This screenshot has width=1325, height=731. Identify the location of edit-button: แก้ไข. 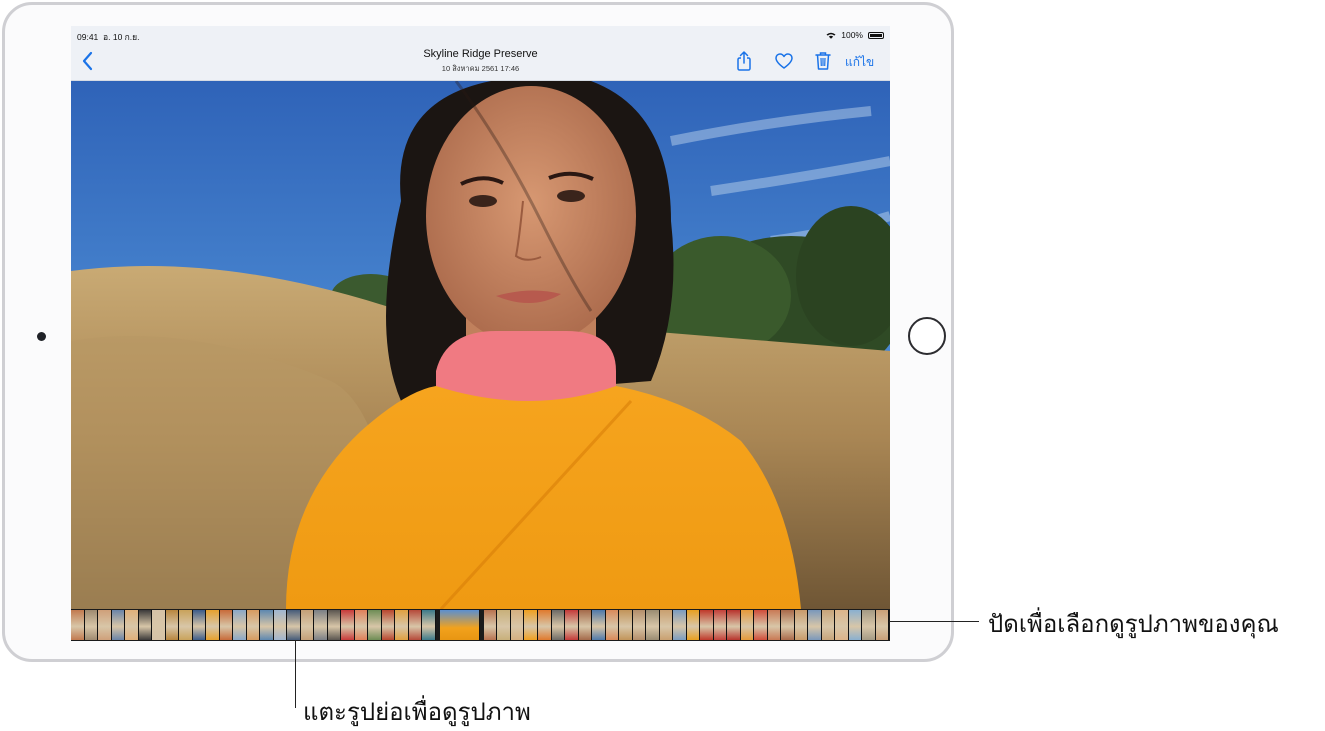
(859, 62).